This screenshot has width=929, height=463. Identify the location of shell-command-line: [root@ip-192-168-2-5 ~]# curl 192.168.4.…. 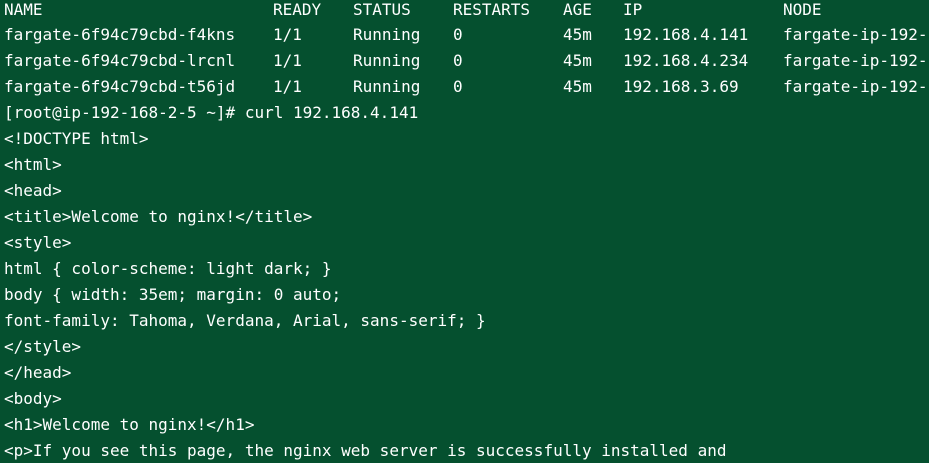
(211, 112).